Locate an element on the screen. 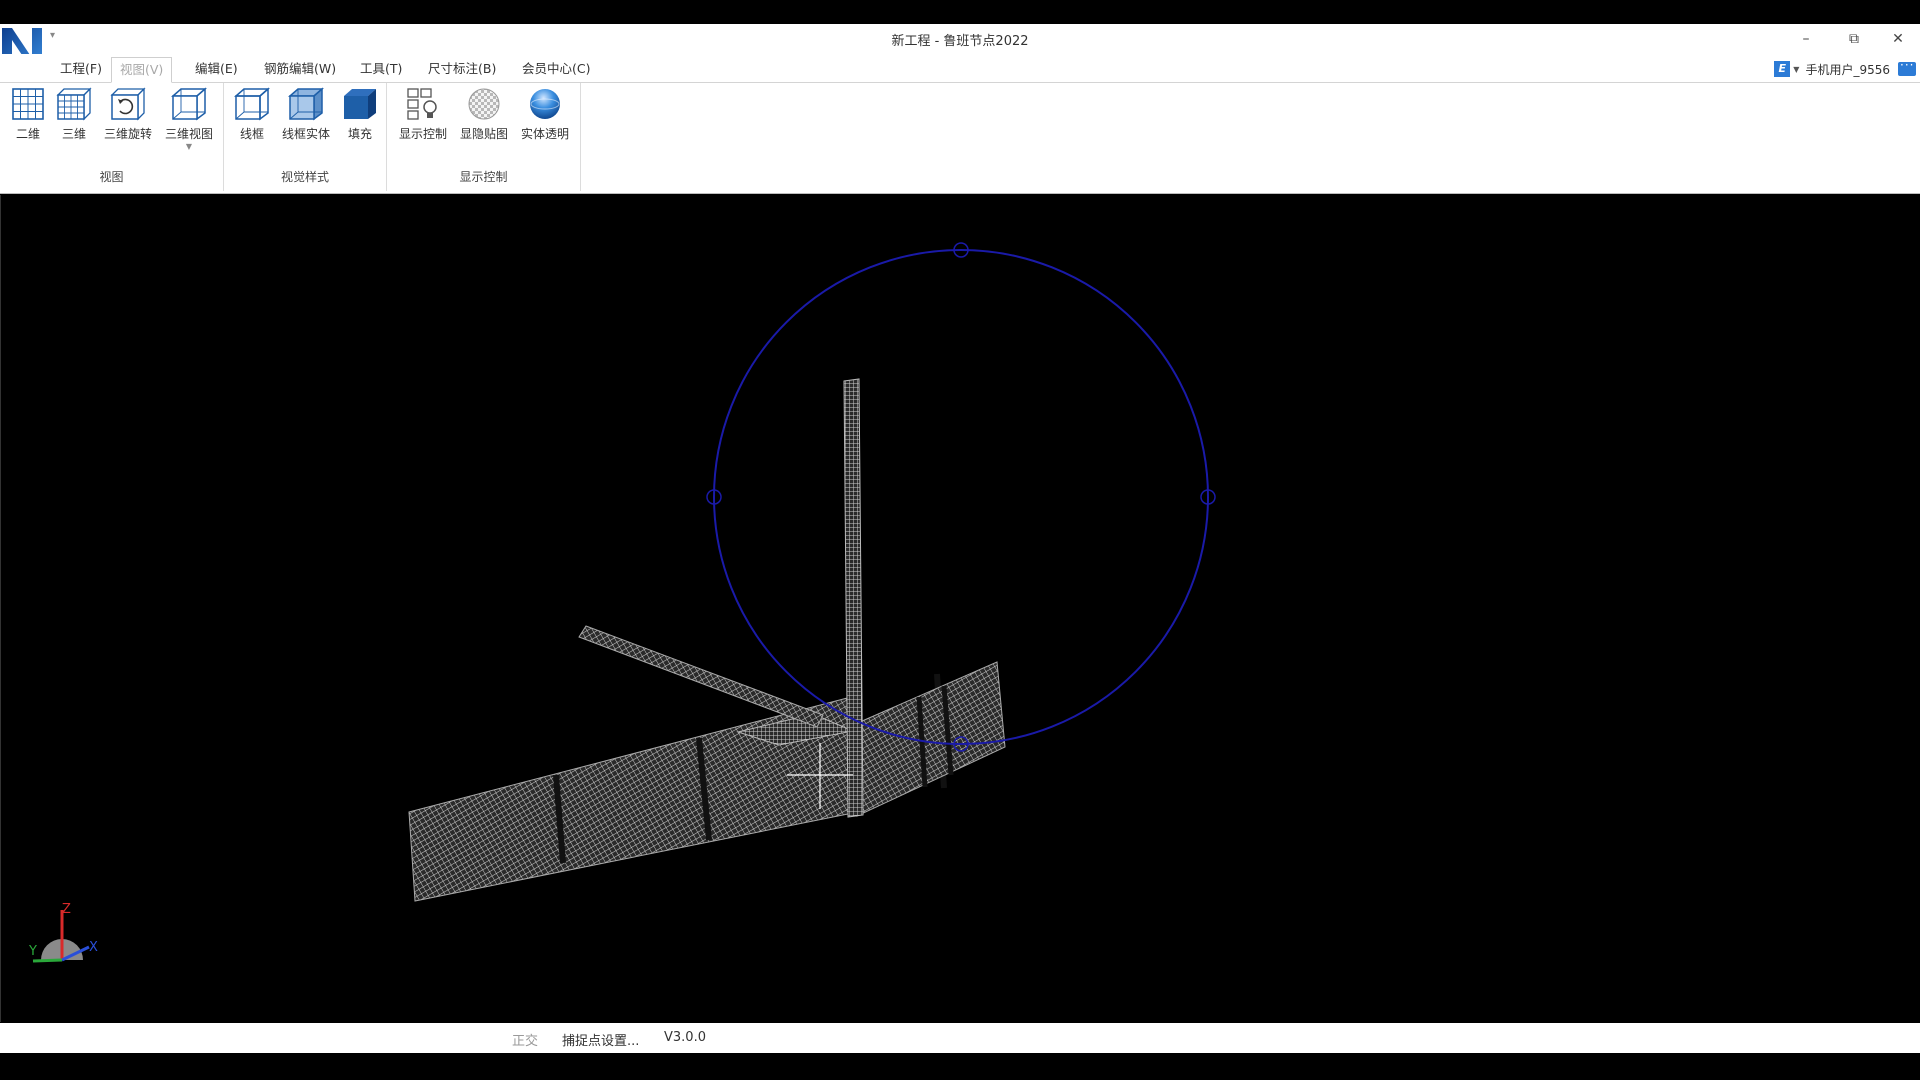  restore-button: ⧉ is located at coordinates (1854, 39).